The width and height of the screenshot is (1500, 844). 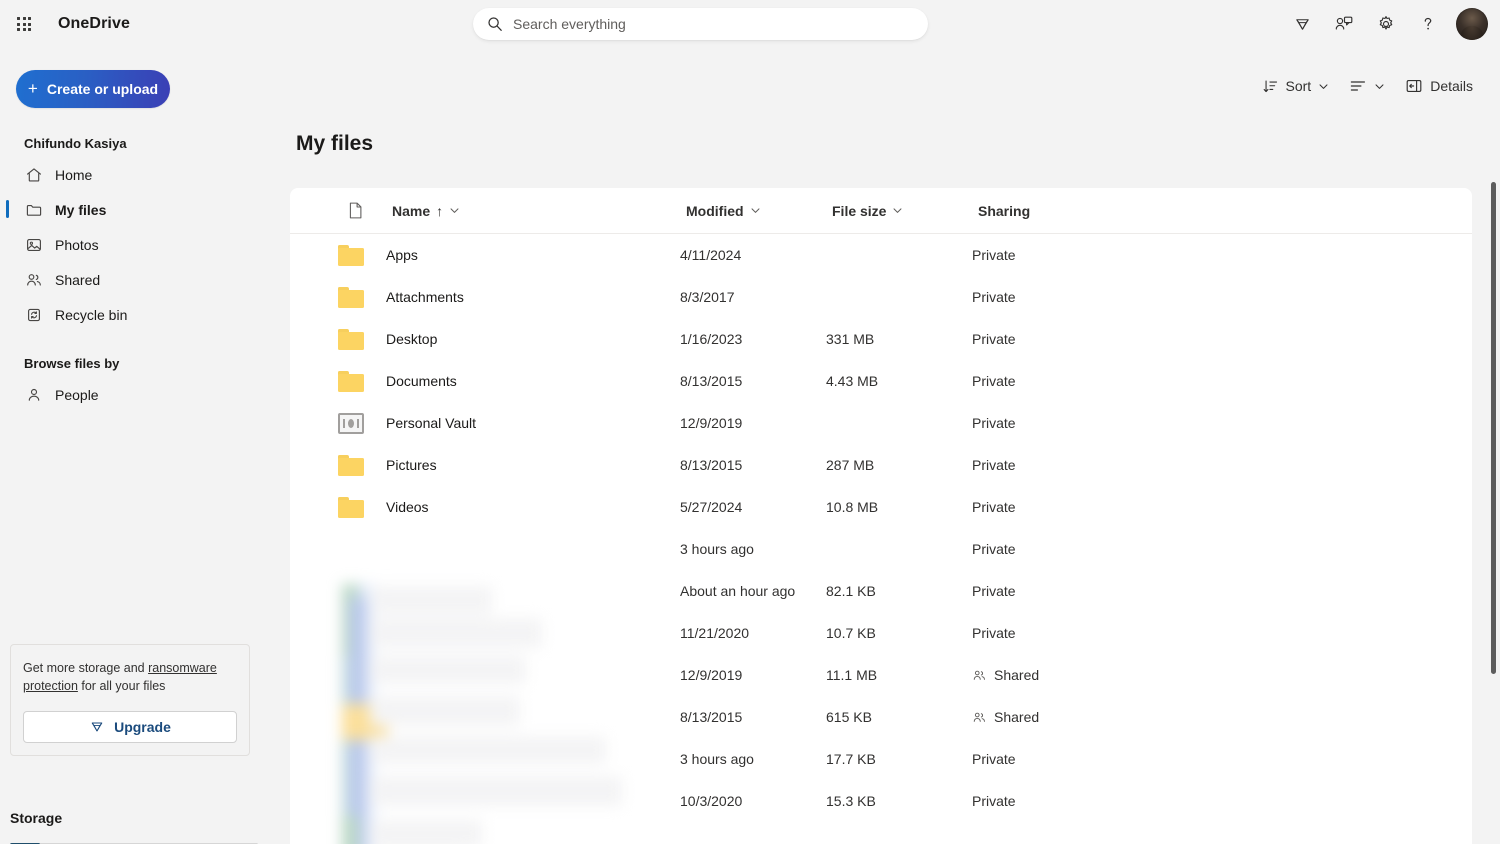 What do you see at coordinates (849, 717) in the screenshot?
I see `row-file-size: 615 KB` at bounding box center [849, 717].